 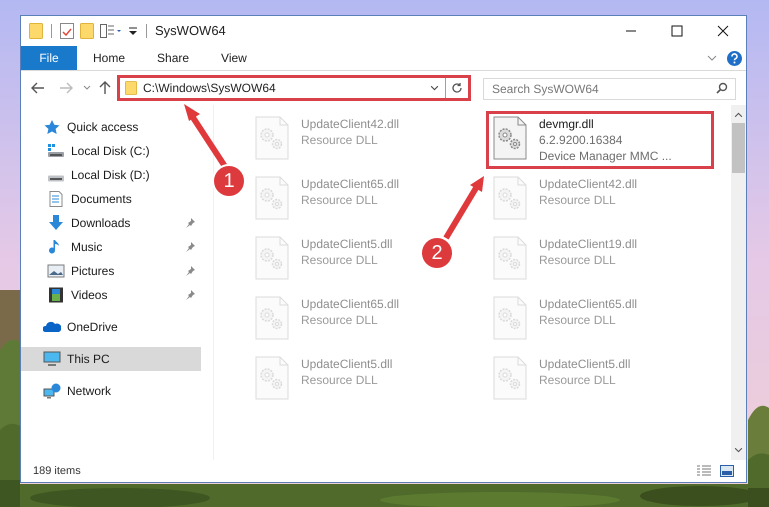 I want to click on sidebar-label: Local Disk (D:), so click(x=110, y=175).